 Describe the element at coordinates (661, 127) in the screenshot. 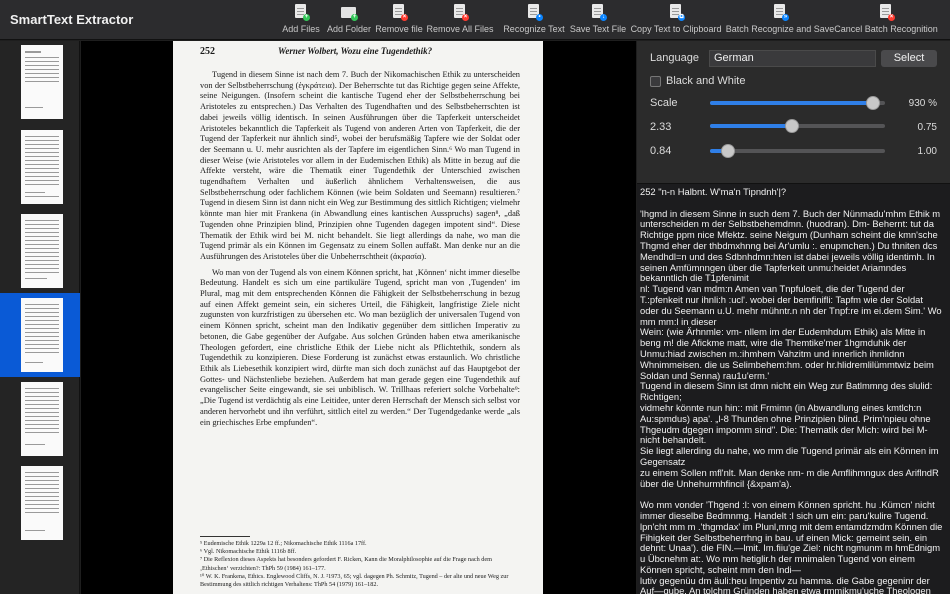

I see `slider2-min-label: 2.33` at that location.